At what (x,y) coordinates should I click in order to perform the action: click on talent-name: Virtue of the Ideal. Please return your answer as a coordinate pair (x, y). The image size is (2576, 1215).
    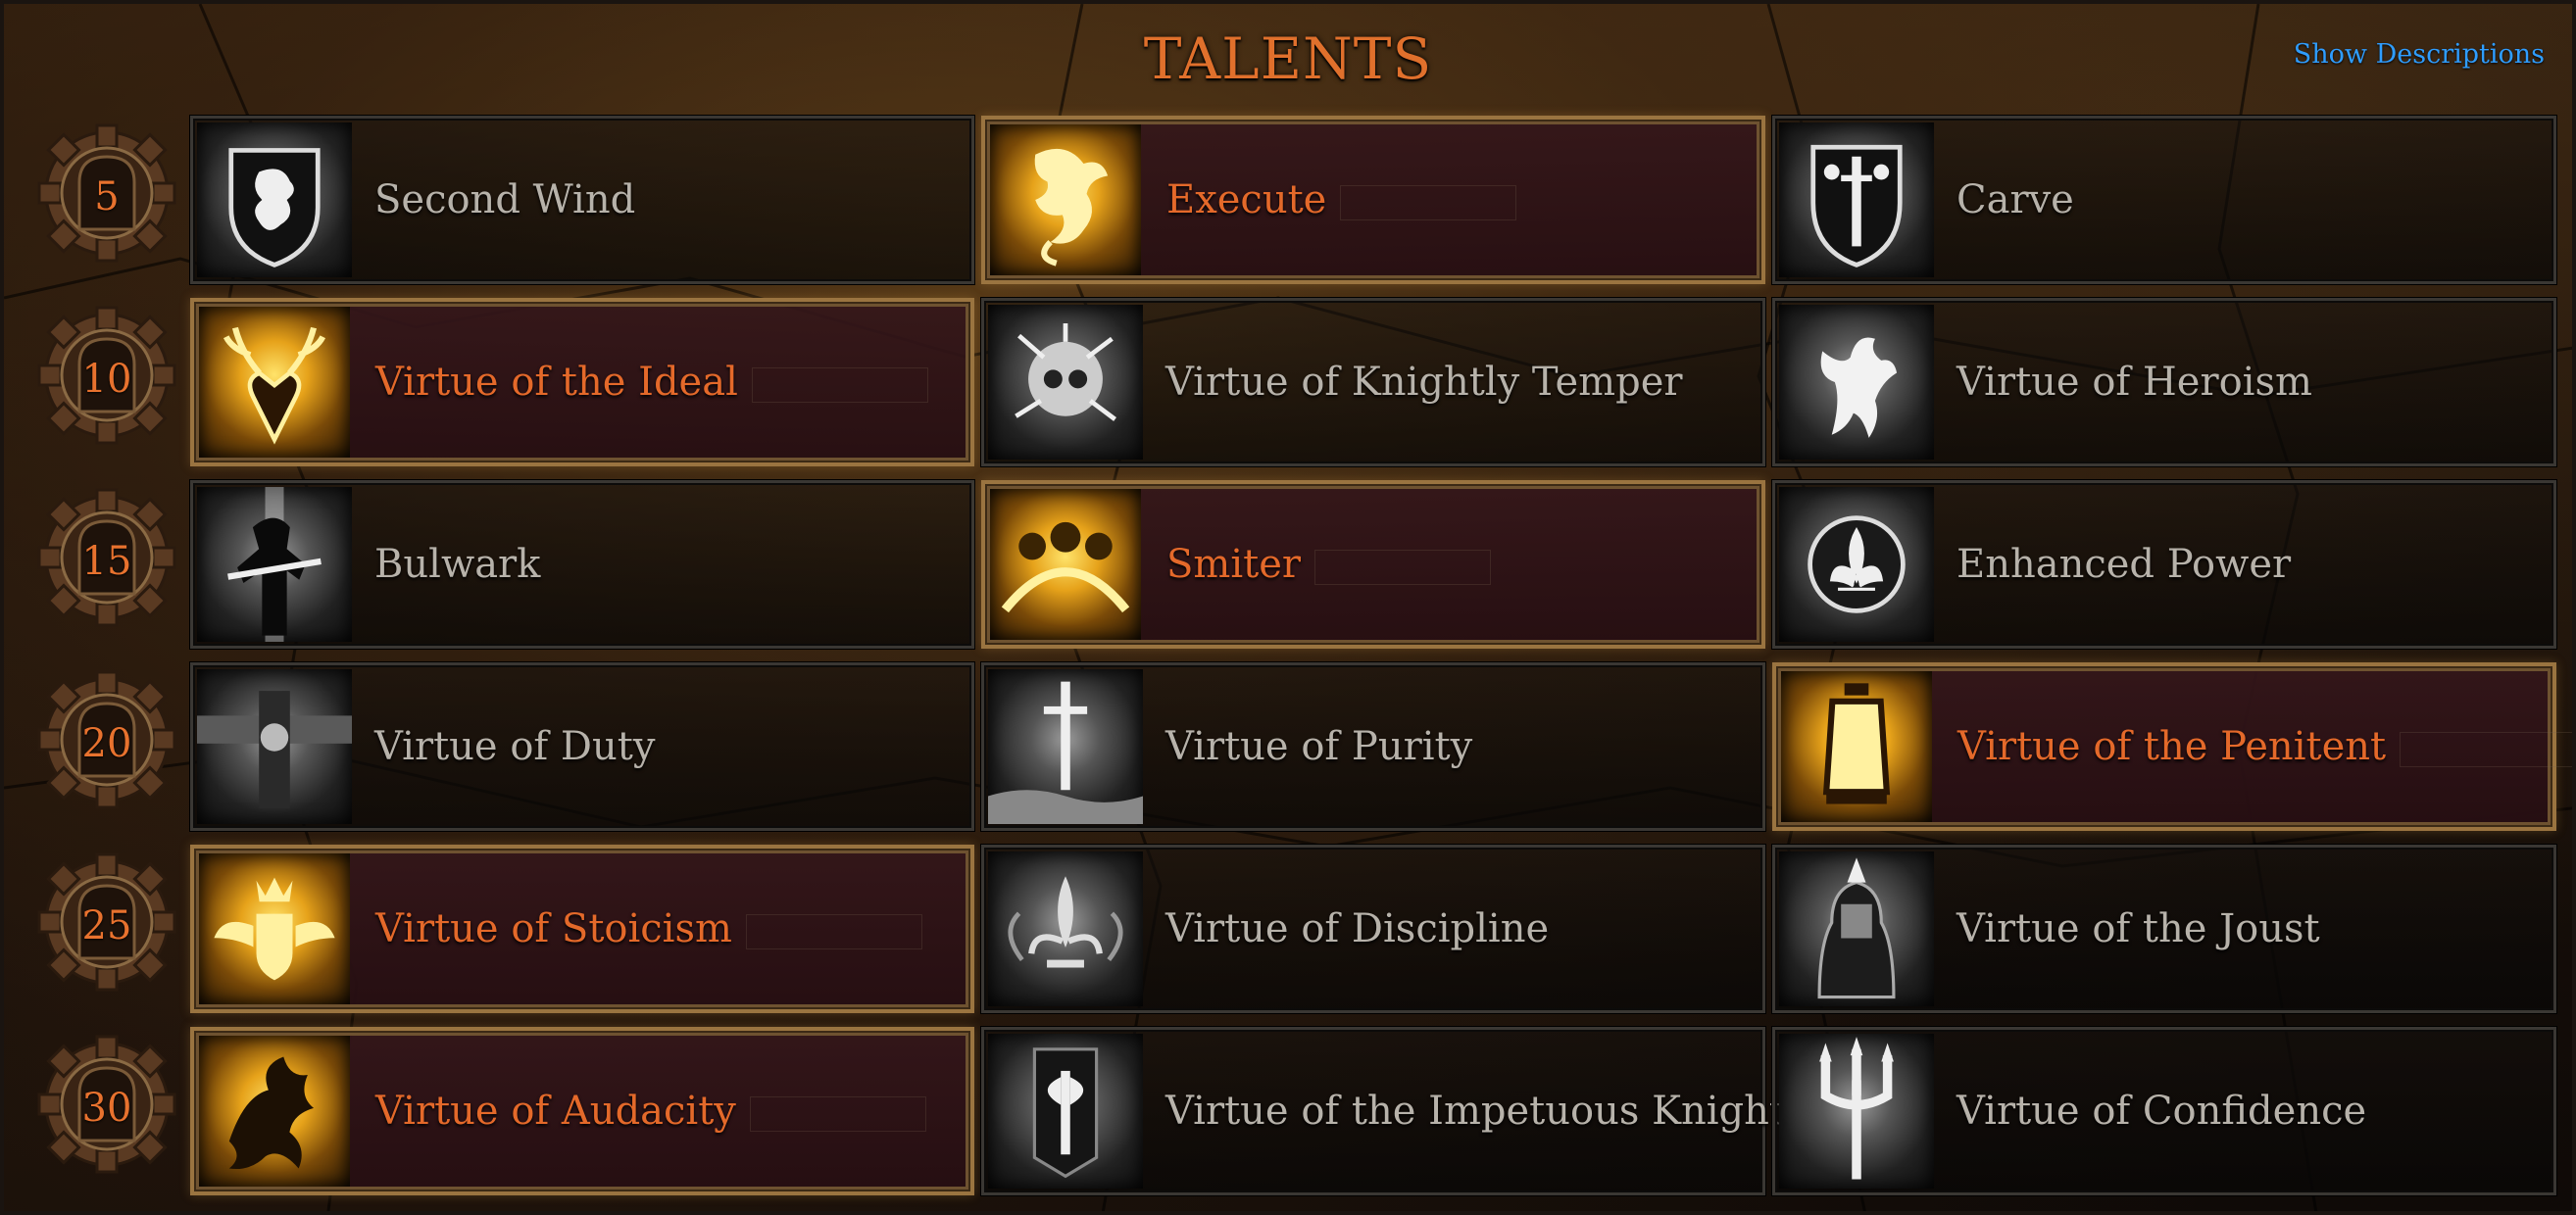
    Looking at the image, I should click on (556, 382).